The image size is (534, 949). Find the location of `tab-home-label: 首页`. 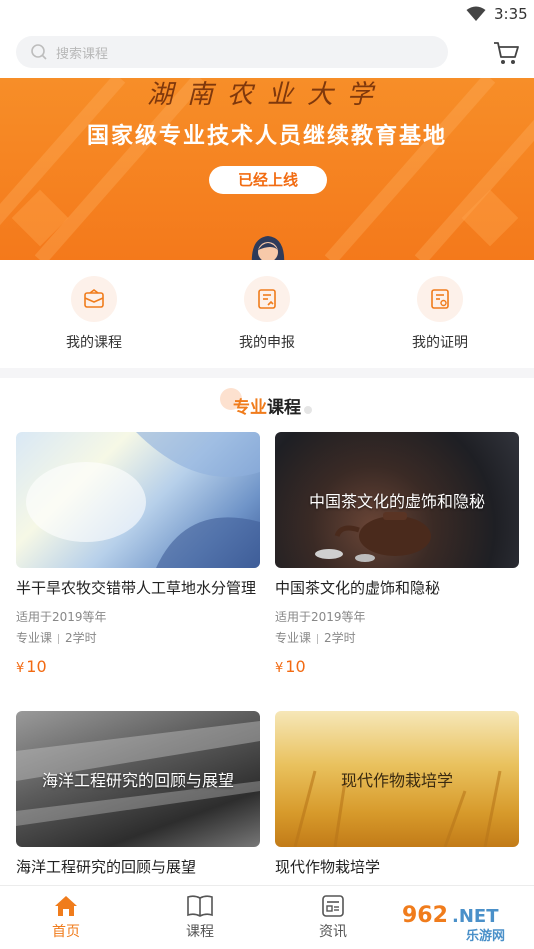

tab-home-label: 首页 is located at coordinates (66, 932).